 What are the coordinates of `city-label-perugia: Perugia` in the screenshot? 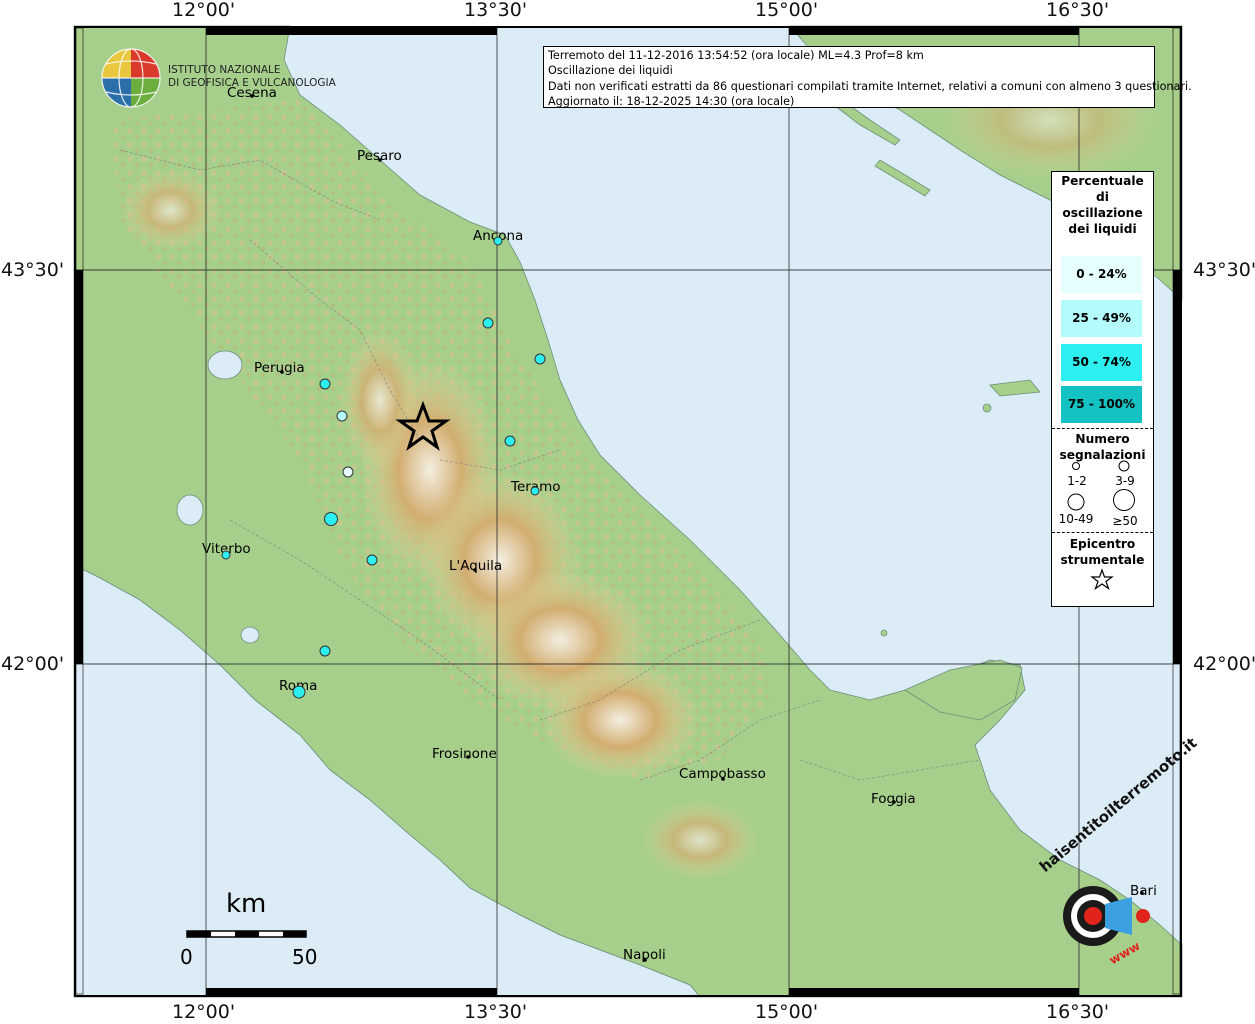 It's located at (279, 368).